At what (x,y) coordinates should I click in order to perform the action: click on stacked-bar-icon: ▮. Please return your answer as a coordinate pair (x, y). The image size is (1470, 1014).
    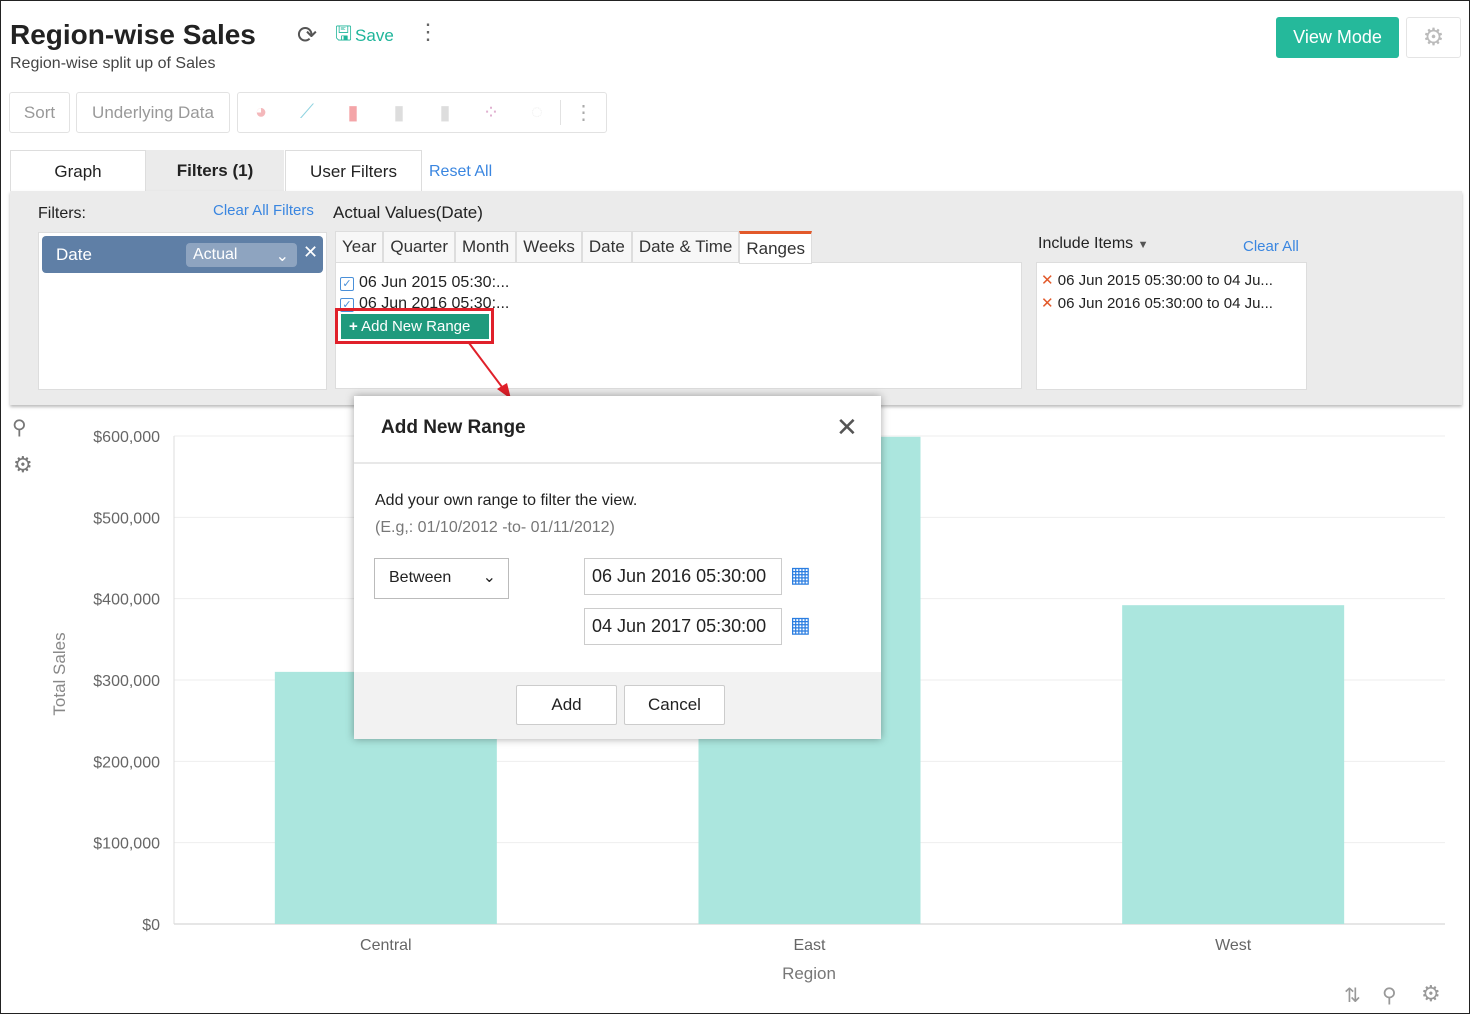
    Looking at the image, I should click on (399, 112).